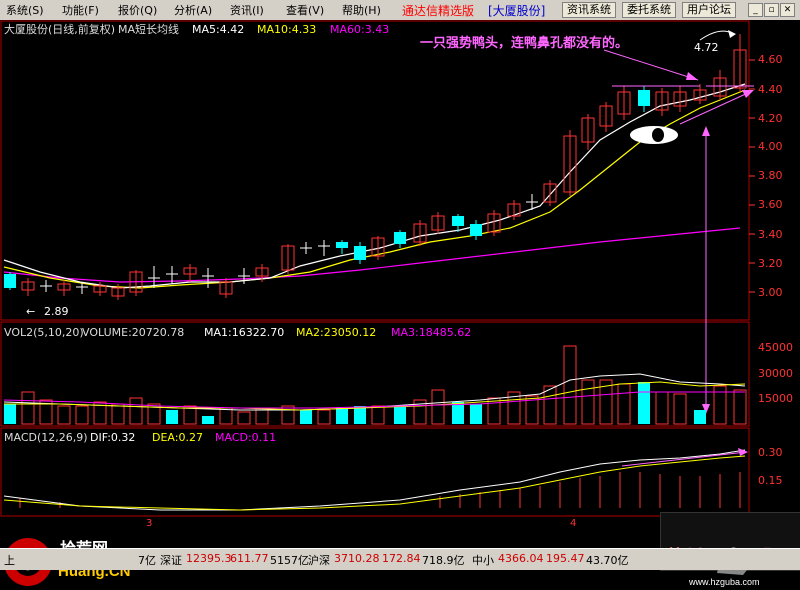  Describe the element at coordinates (357, 558) in the screenshot. I see `hs-index: 3710.28` at that location.